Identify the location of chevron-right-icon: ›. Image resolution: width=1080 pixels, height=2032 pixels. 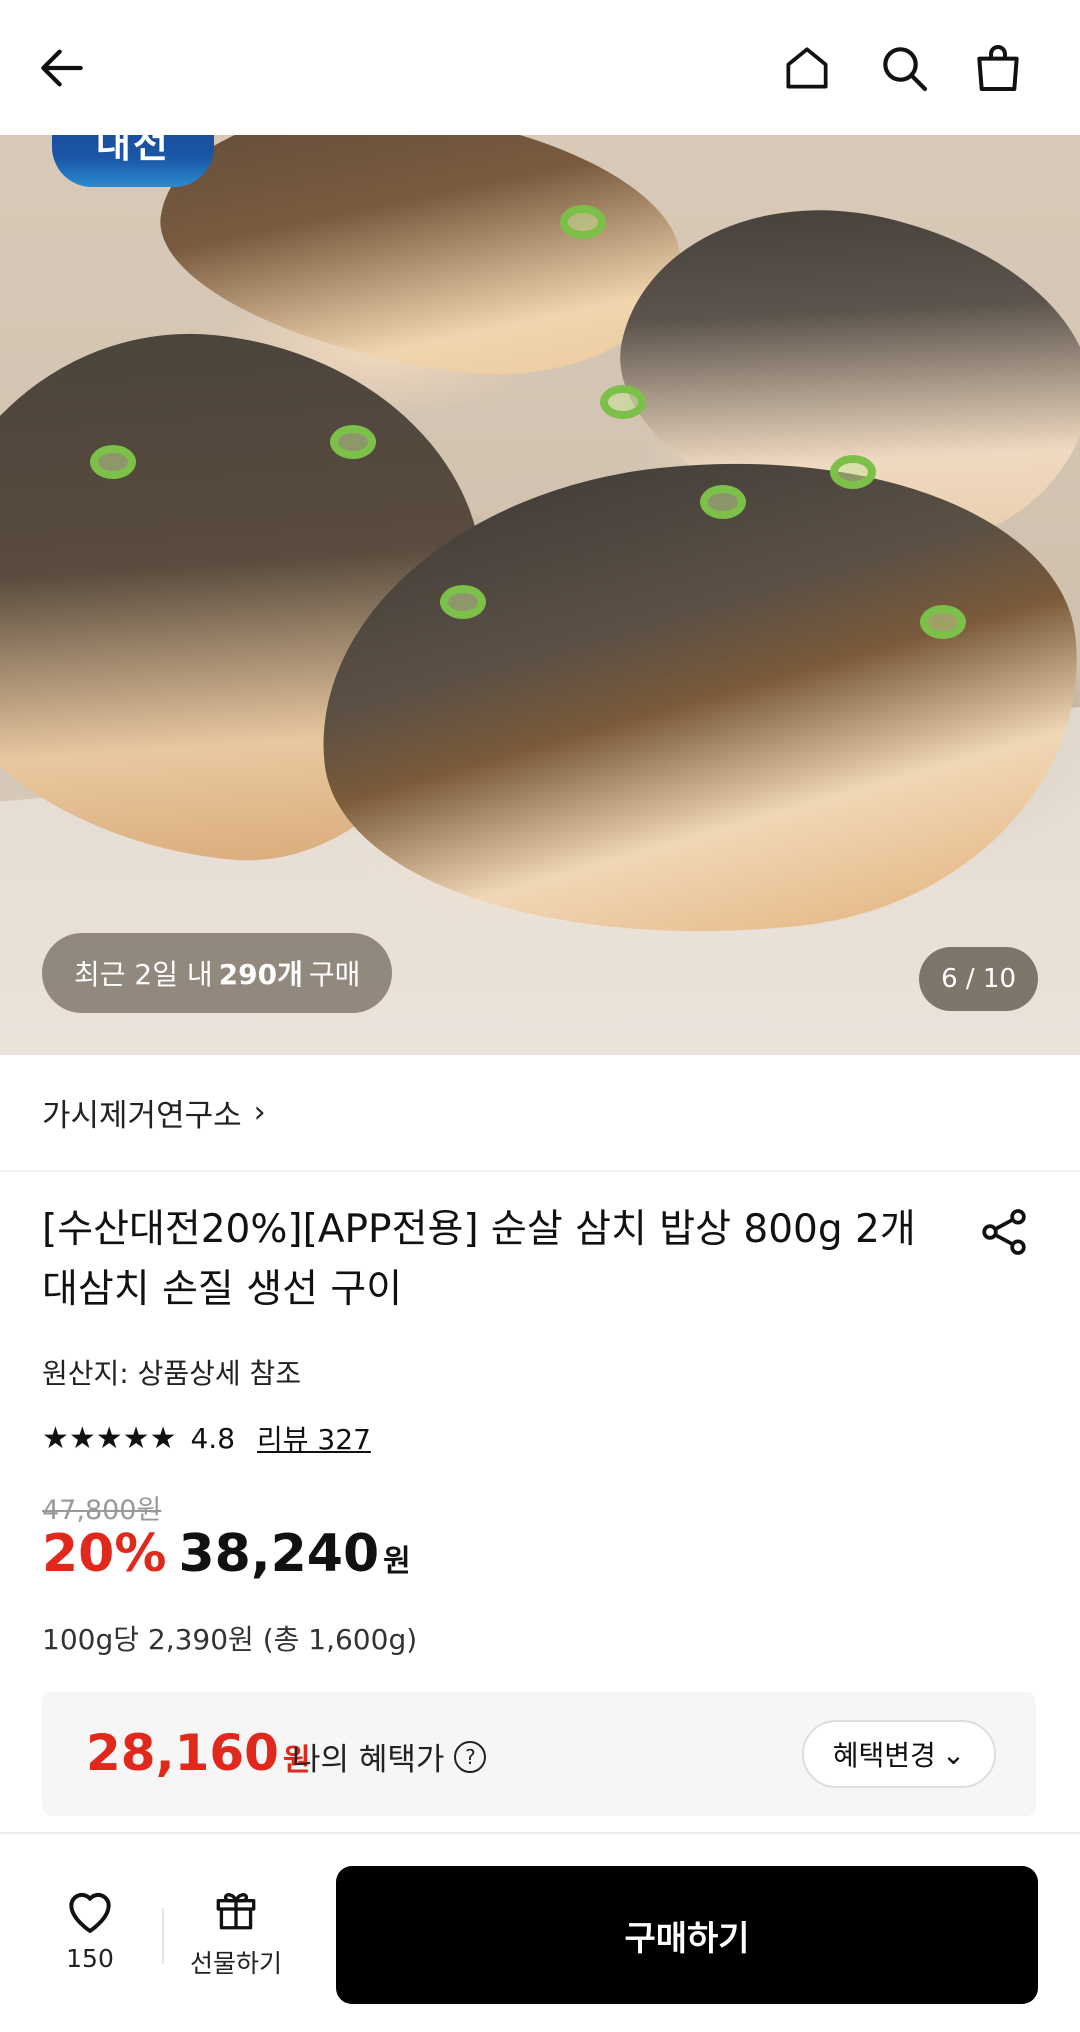
(259, 1112).